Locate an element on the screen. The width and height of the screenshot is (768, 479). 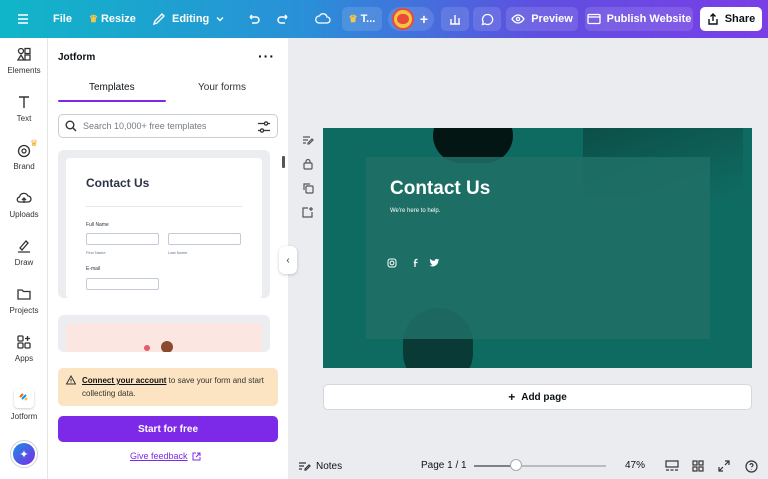
rail-item-brand: ♛ Brand is located at coordinates (24, 154).